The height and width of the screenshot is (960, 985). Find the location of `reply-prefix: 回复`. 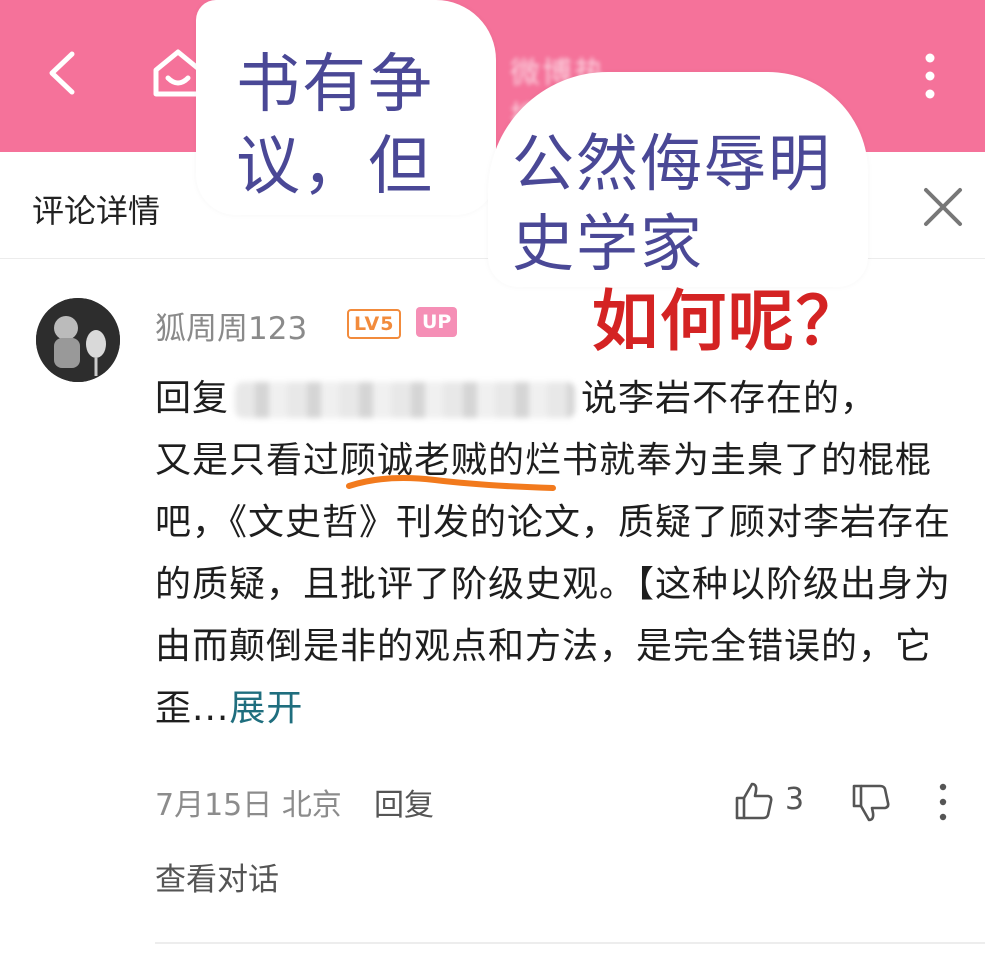

reply-prefix: 回复 is located at coordinates (192, 398).